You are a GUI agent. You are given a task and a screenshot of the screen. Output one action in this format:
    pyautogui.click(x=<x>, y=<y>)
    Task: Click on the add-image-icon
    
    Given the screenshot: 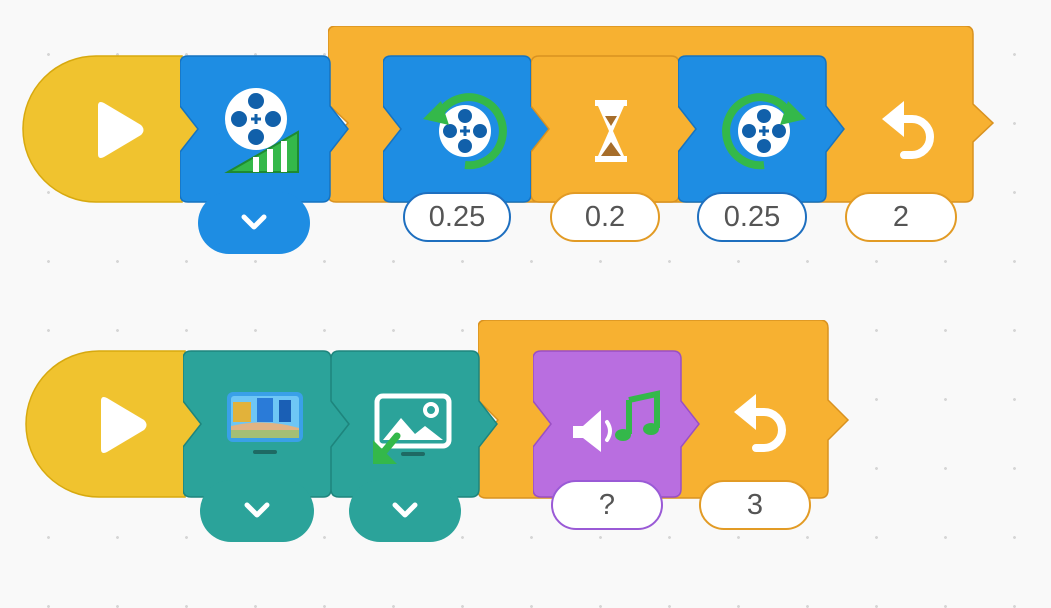 What is the action you would take?
    pyautogui.click(x=412, y=428)
    